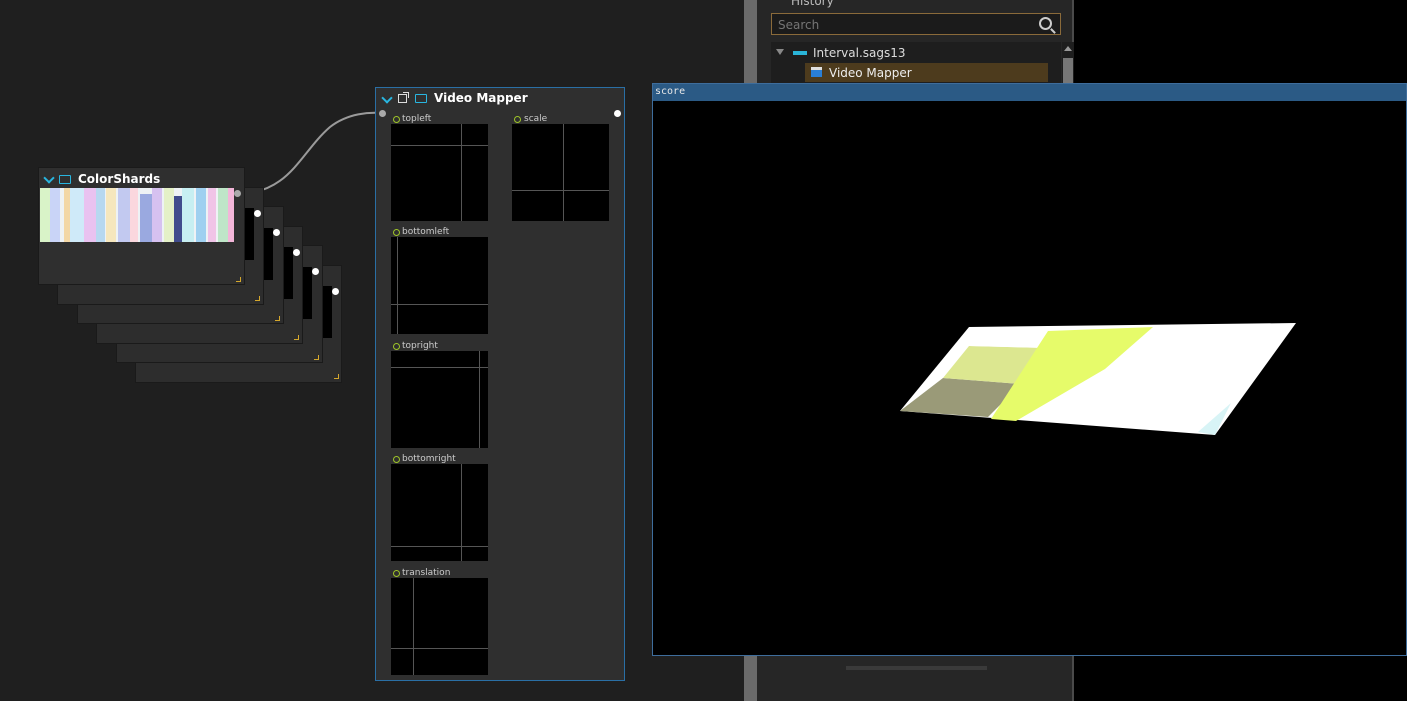  I want to click on node-title: Video Mapper, so click(481, 98).